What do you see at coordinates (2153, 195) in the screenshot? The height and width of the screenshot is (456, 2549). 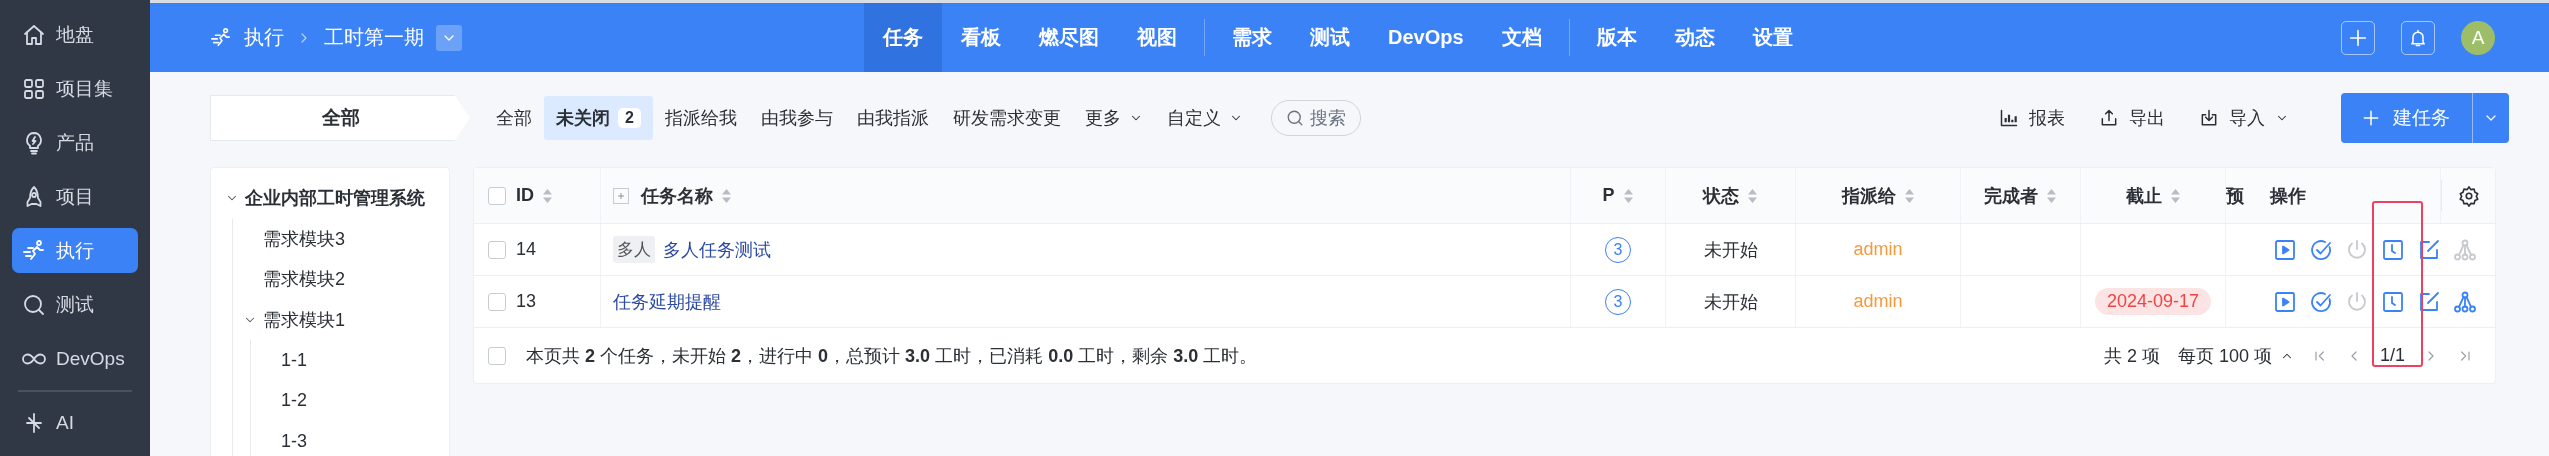 I see `column-header: 截止` at bounding box center [2153, 195].